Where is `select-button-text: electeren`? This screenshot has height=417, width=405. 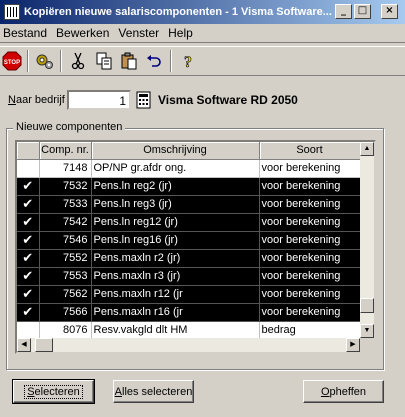
select-button-text: electeren is located at coordinates (57, 391).